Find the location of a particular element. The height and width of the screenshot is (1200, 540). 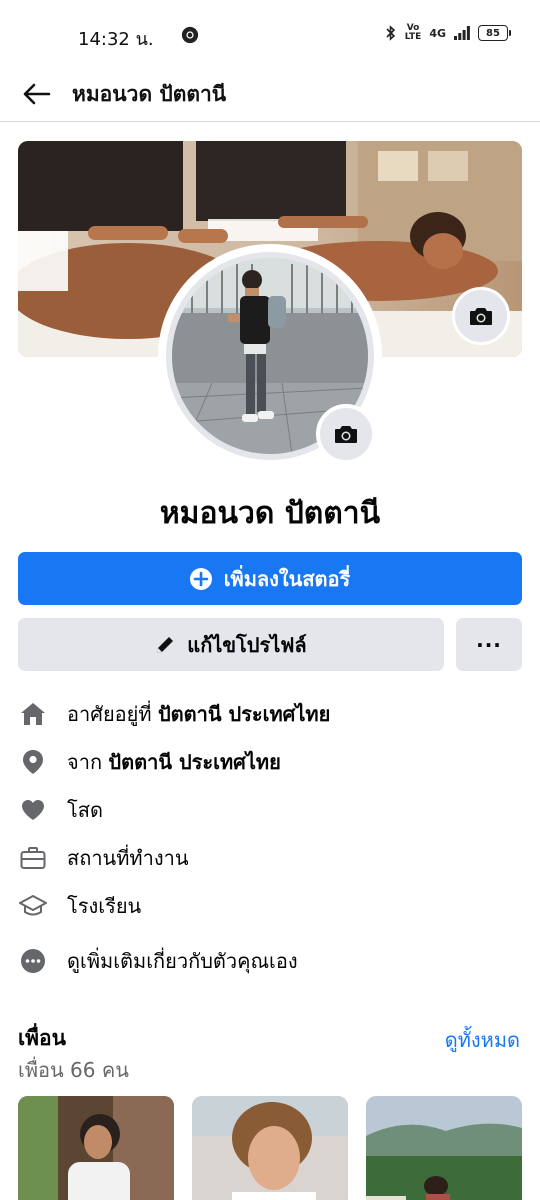

detail-lives-in-text: อาศัยอยู่ที่ ปัตตานี ประเทศไทย is located at coordinates (198, 714).